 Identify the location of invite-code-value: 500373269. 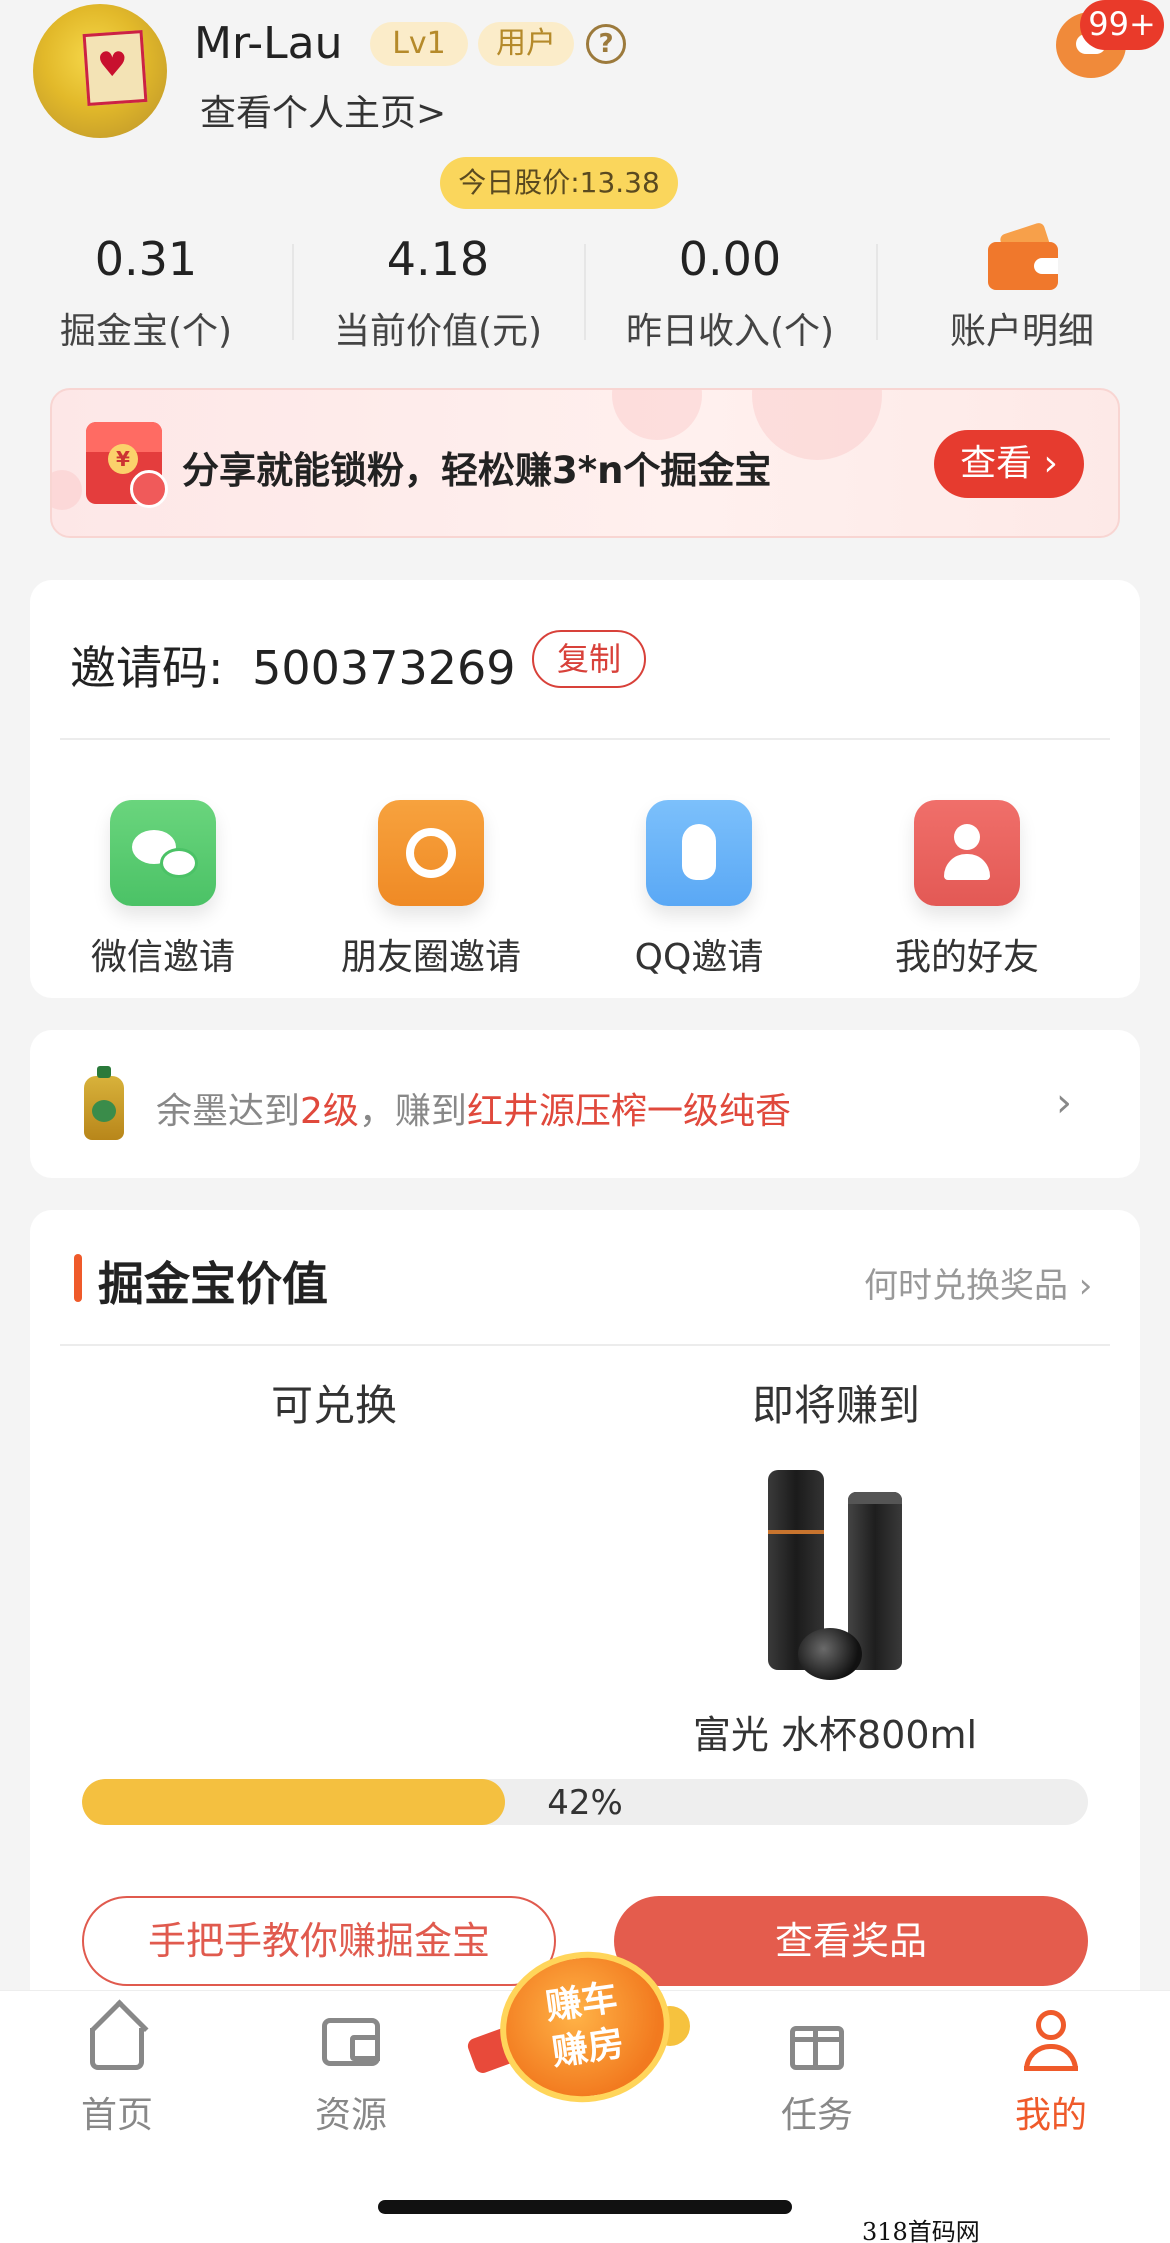
(384, 668).